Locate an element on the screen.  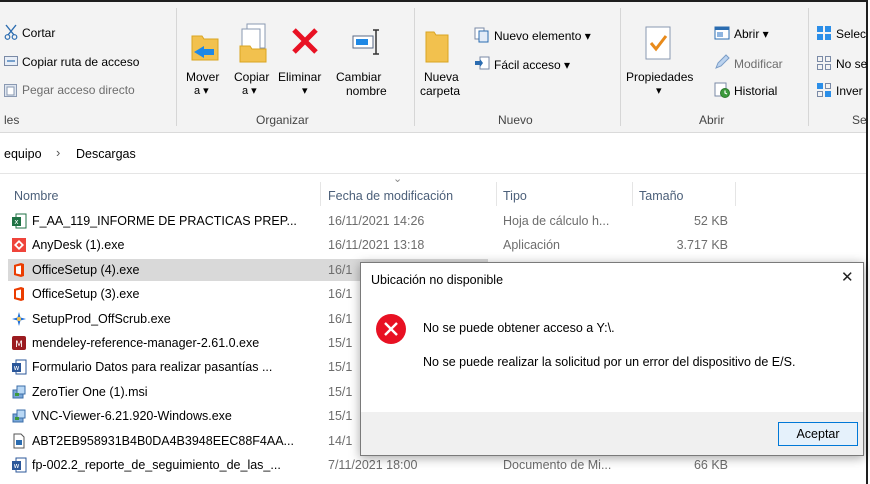
ok-button: Aceptar is located at coordinates (818, 434).